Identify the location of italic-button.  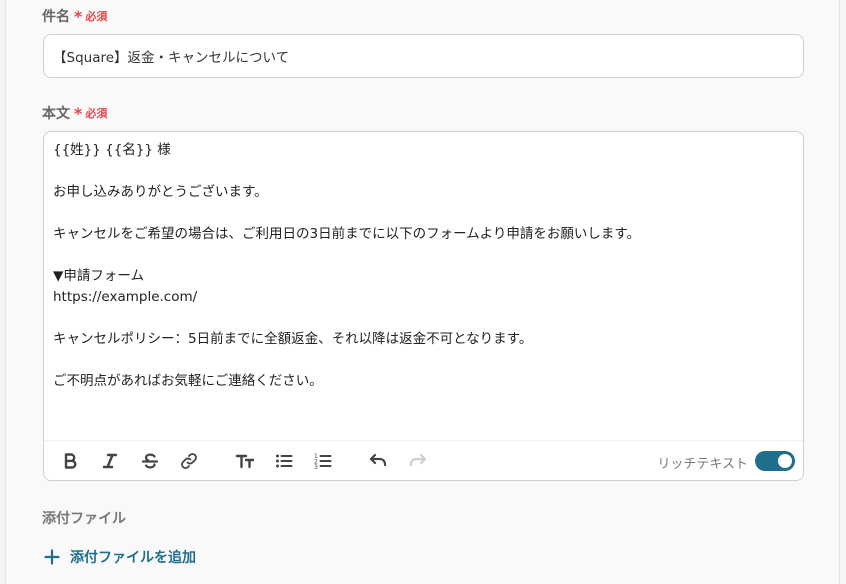
(110, 461).